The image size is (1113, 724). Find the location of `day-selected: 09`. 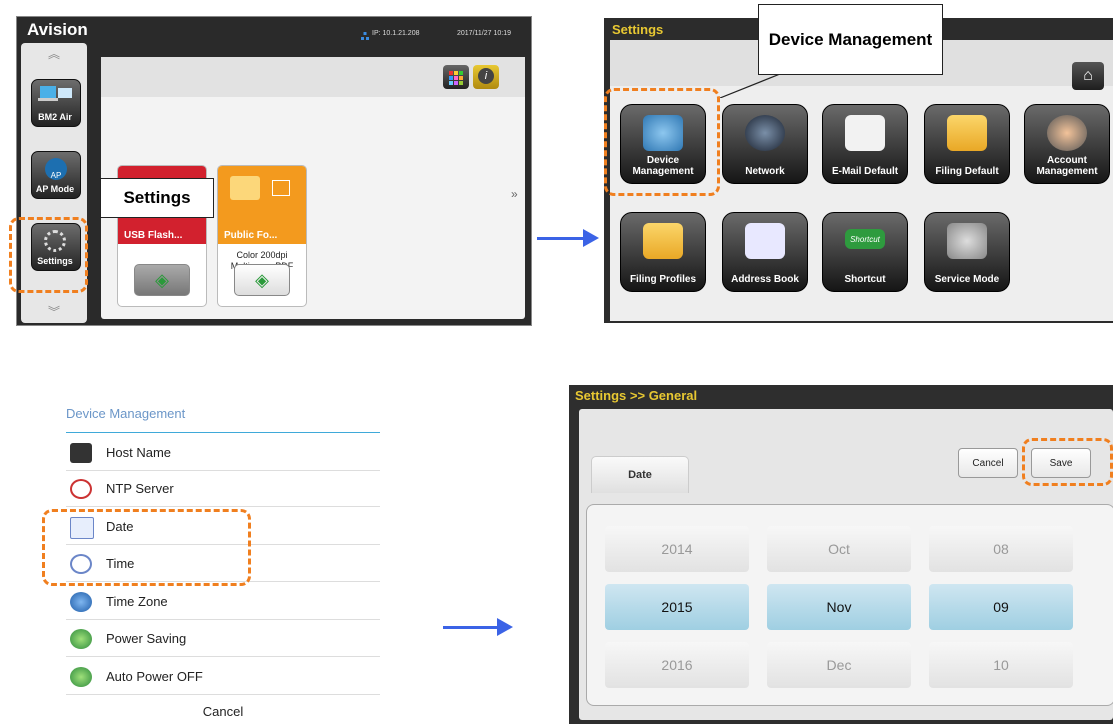

day-selected: 09 is located at coordinates (1001, 607).